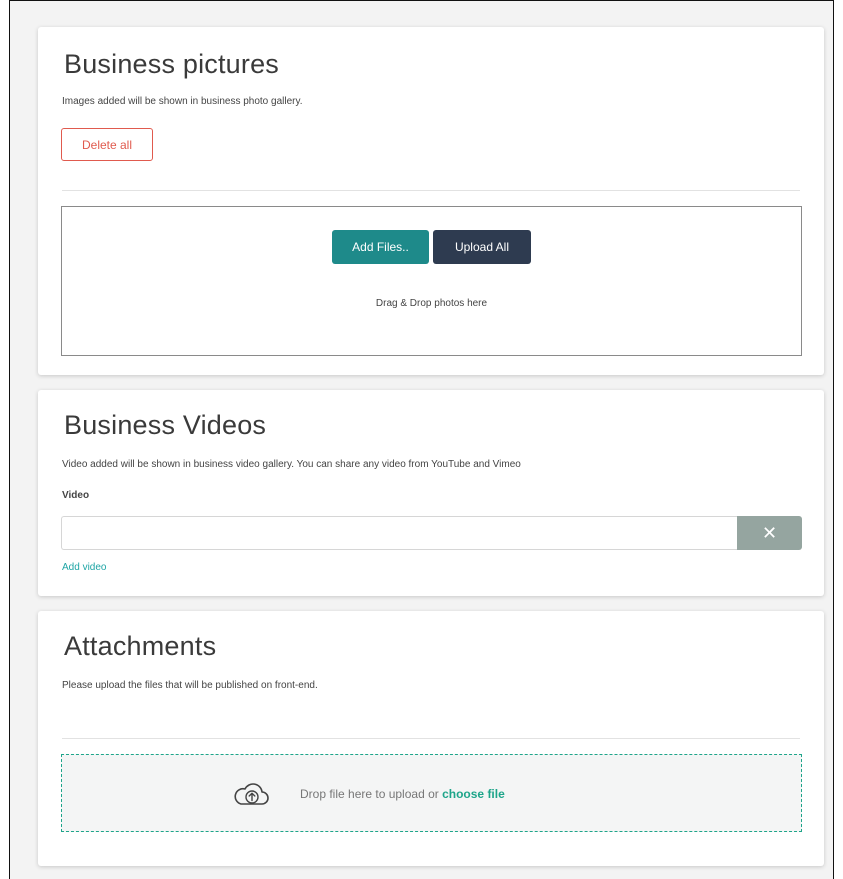 The width and height of the screenshot is (843, 879). What do you see at coordinates (473, 794) in the screenshot?
I see `choose-file-link: choose file` at bounding box center [473, 794].